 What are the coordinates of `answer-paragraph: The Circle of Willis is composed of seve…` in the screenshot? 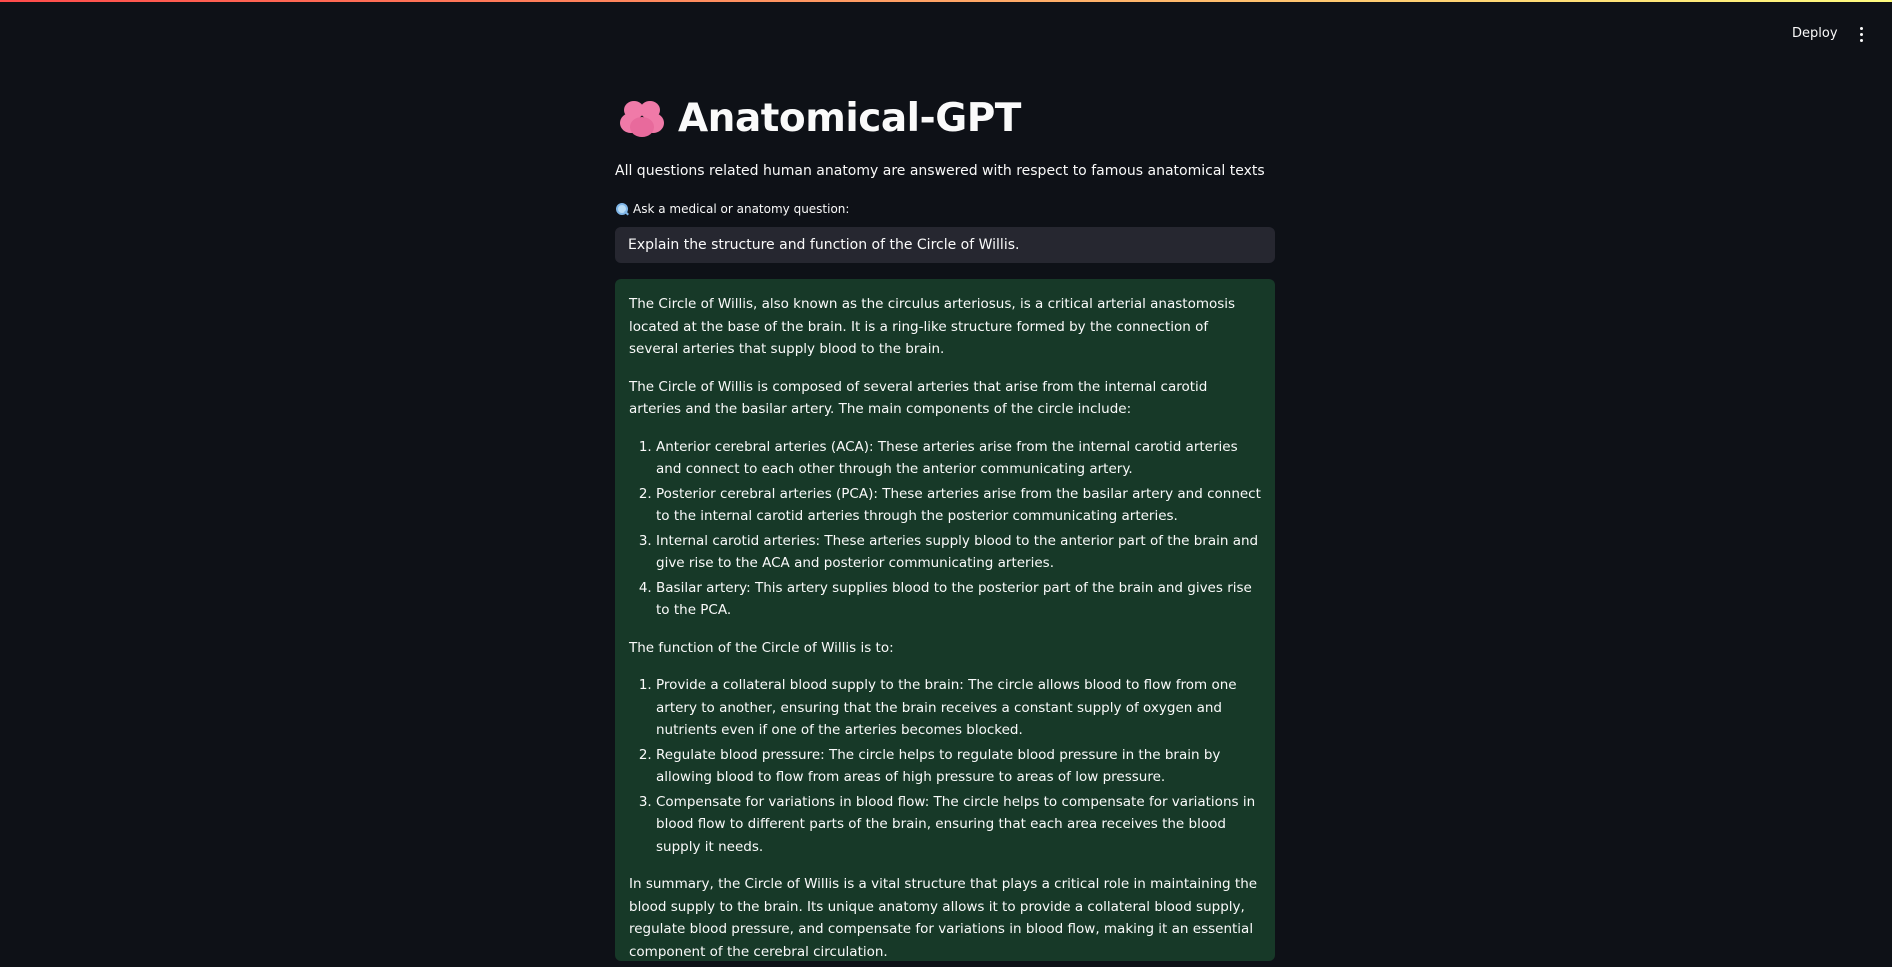 It's located at (918, 398).